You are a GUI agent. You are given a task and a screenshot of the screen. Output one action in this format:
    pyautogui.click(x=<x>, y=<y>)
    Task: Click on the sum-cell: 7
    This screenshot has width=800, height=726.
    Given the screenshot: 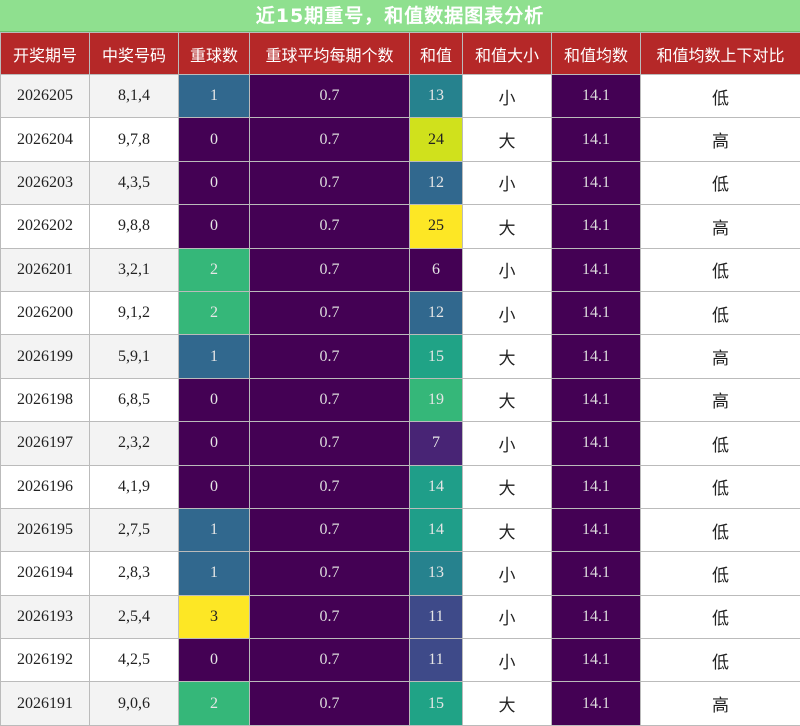 What is the action you would take?
    pyautogui.click(x=436, y=443)
    